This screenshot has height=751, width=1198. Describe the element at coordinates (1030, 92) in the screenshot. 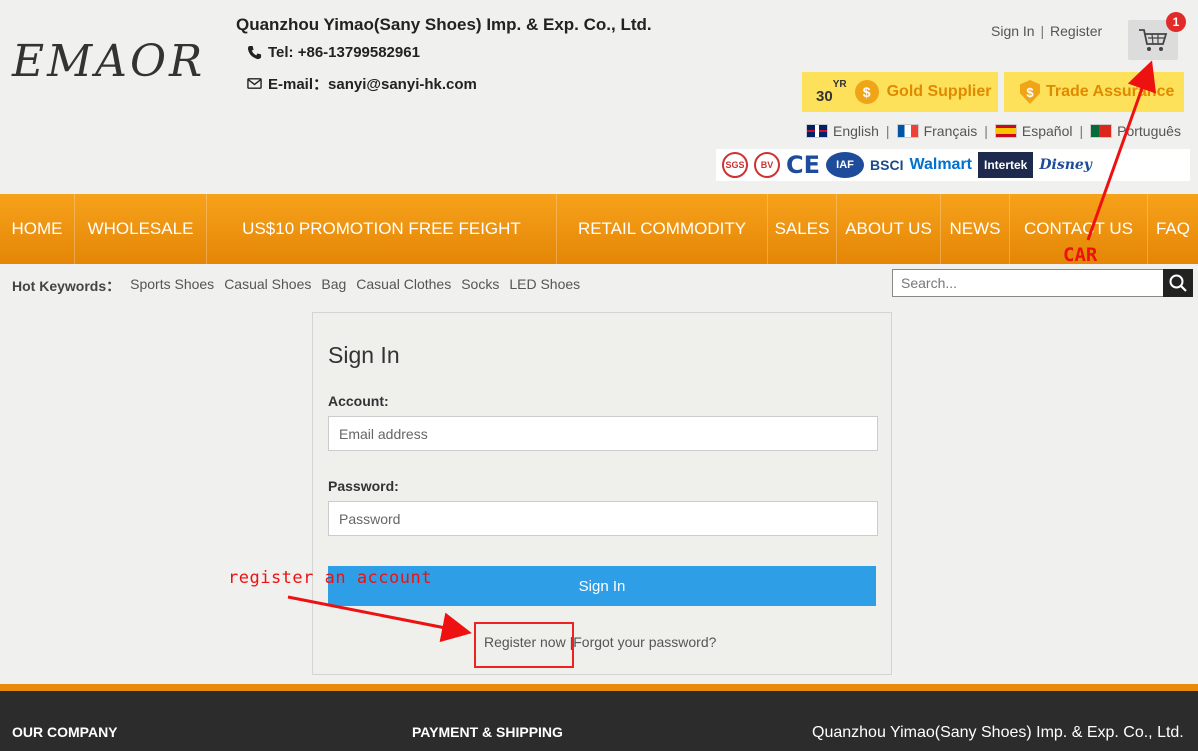

I see `shield-icon: $` at that location.